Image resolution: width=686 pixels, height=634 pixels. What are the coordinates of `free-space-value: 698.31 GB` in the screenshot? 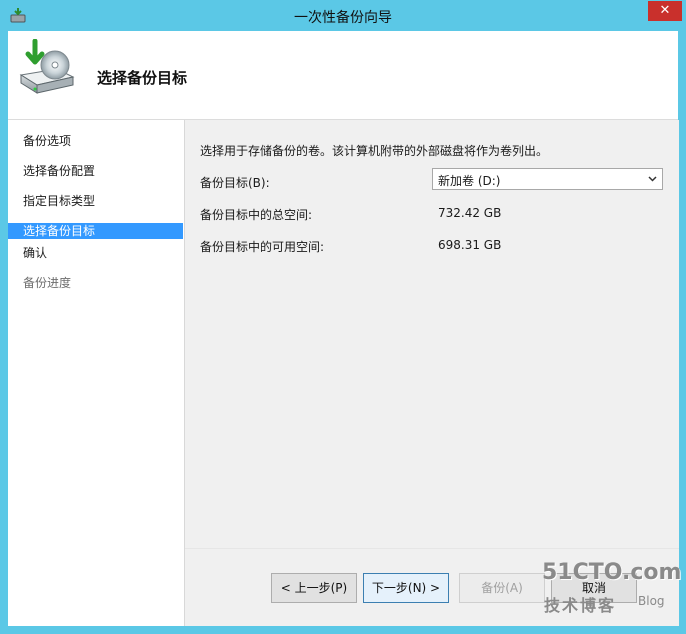 It's located at (470, 245).